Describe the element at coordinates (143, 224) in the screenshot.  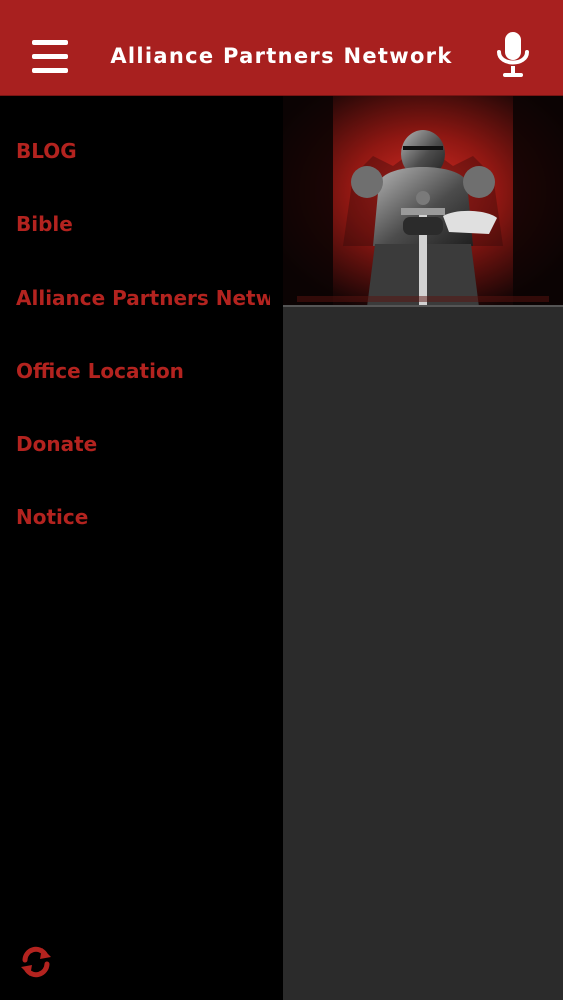
I see `drawer-item-bible: Bible` at that location.